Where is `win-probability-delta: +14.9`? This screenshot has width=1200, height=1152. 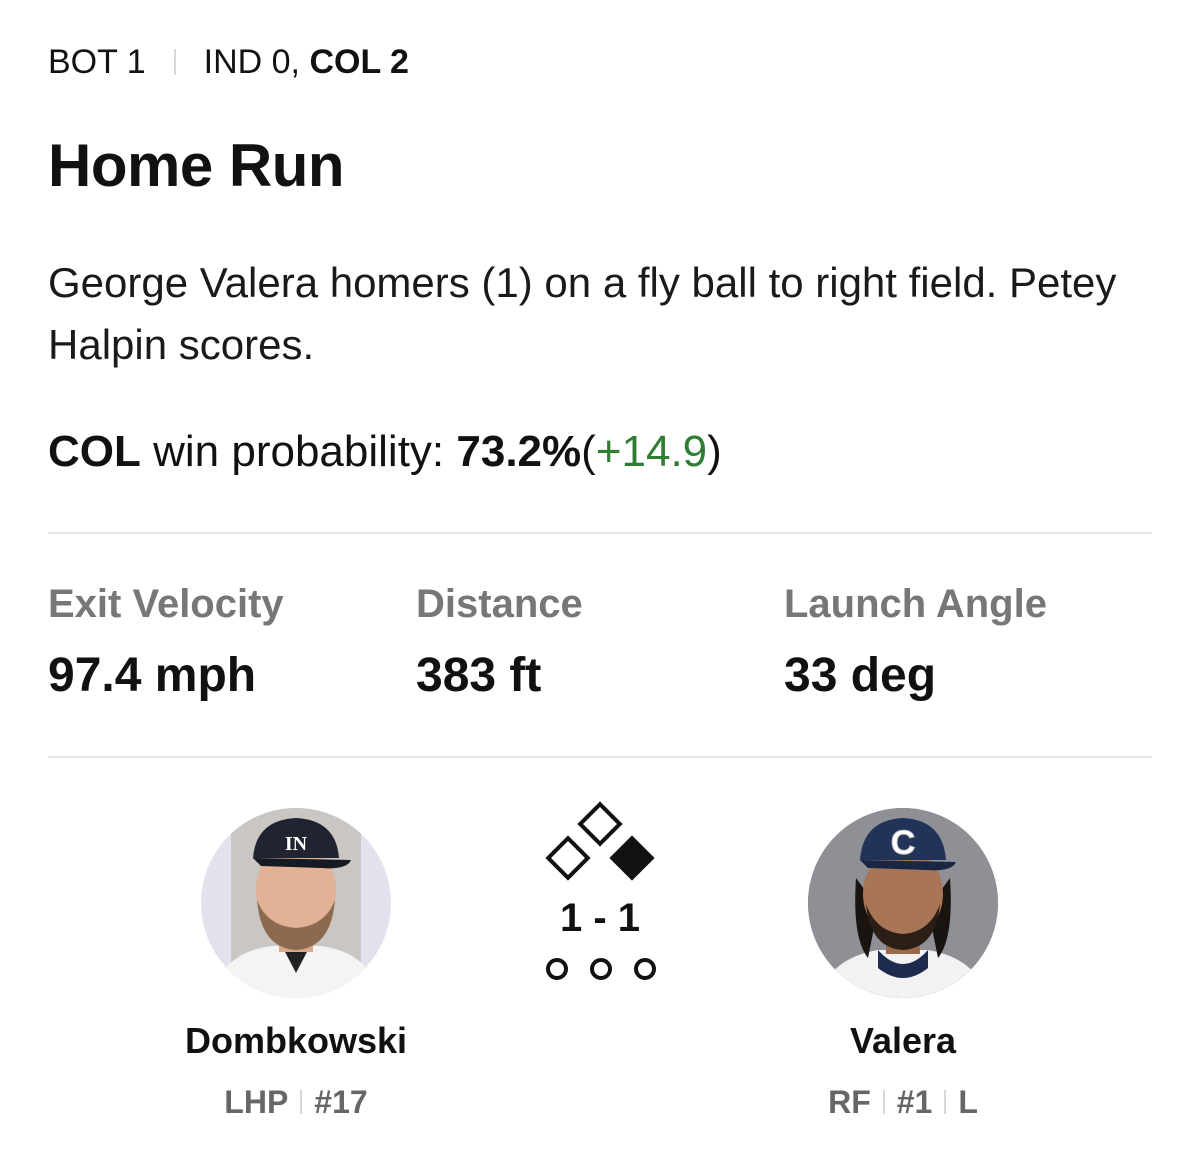 win-probability-delta: +14.9 is located at coordinates (651, 451).